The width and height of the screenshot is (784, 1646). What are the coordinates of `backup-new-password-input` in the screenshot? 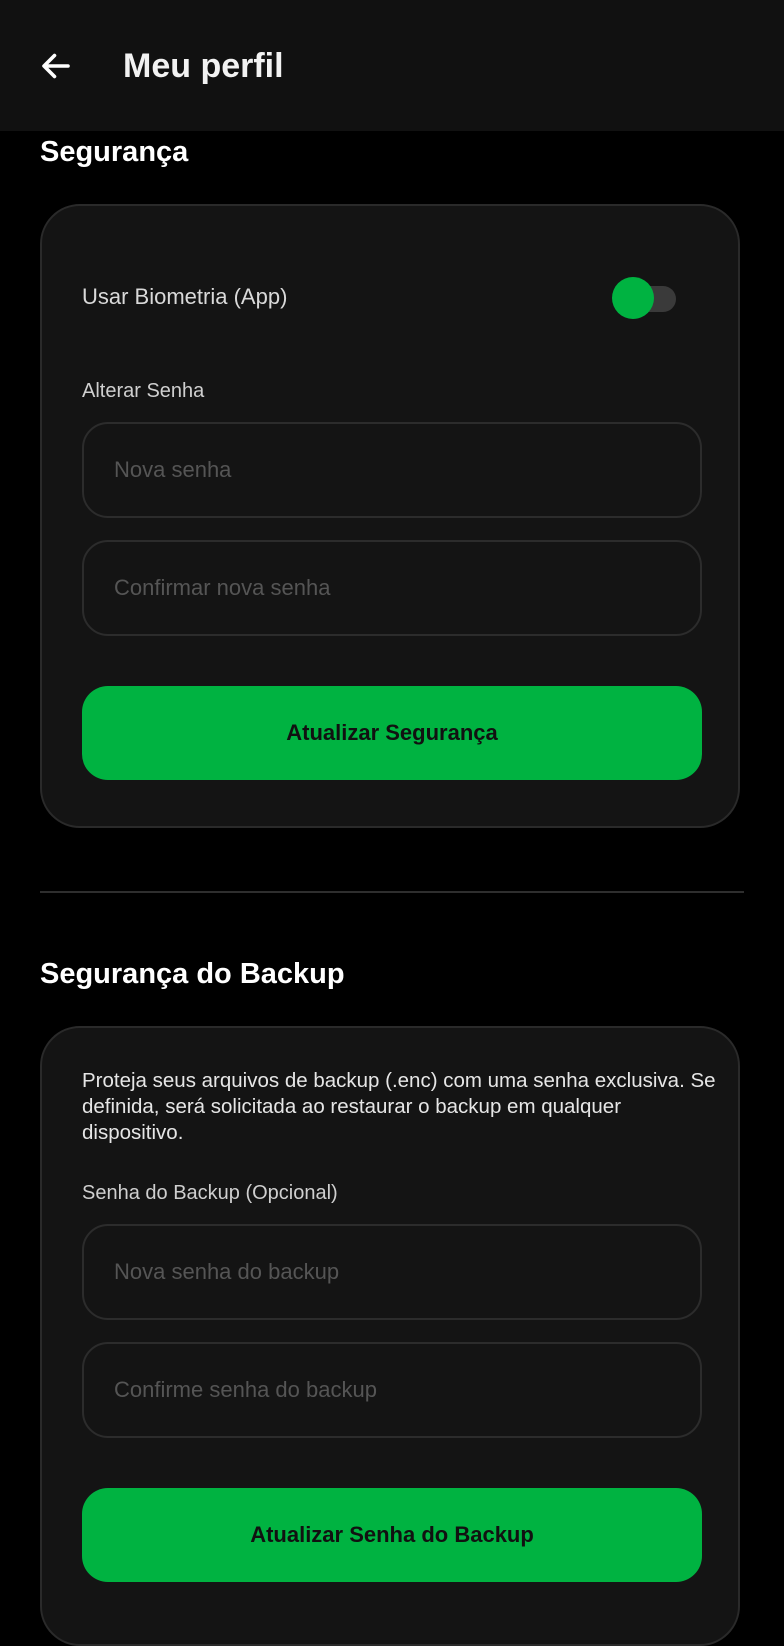 It's located at (392, 1272).